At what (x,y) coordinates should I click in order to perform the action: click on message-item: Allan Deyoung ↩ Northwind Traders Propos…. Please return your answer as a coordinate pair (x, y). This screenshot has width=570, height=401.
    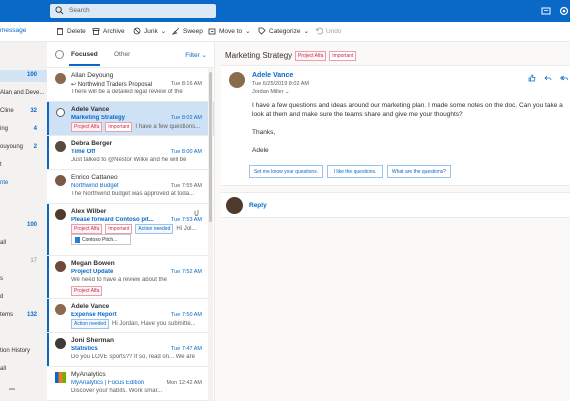
    Looking at the image, I should click on (130, 85).